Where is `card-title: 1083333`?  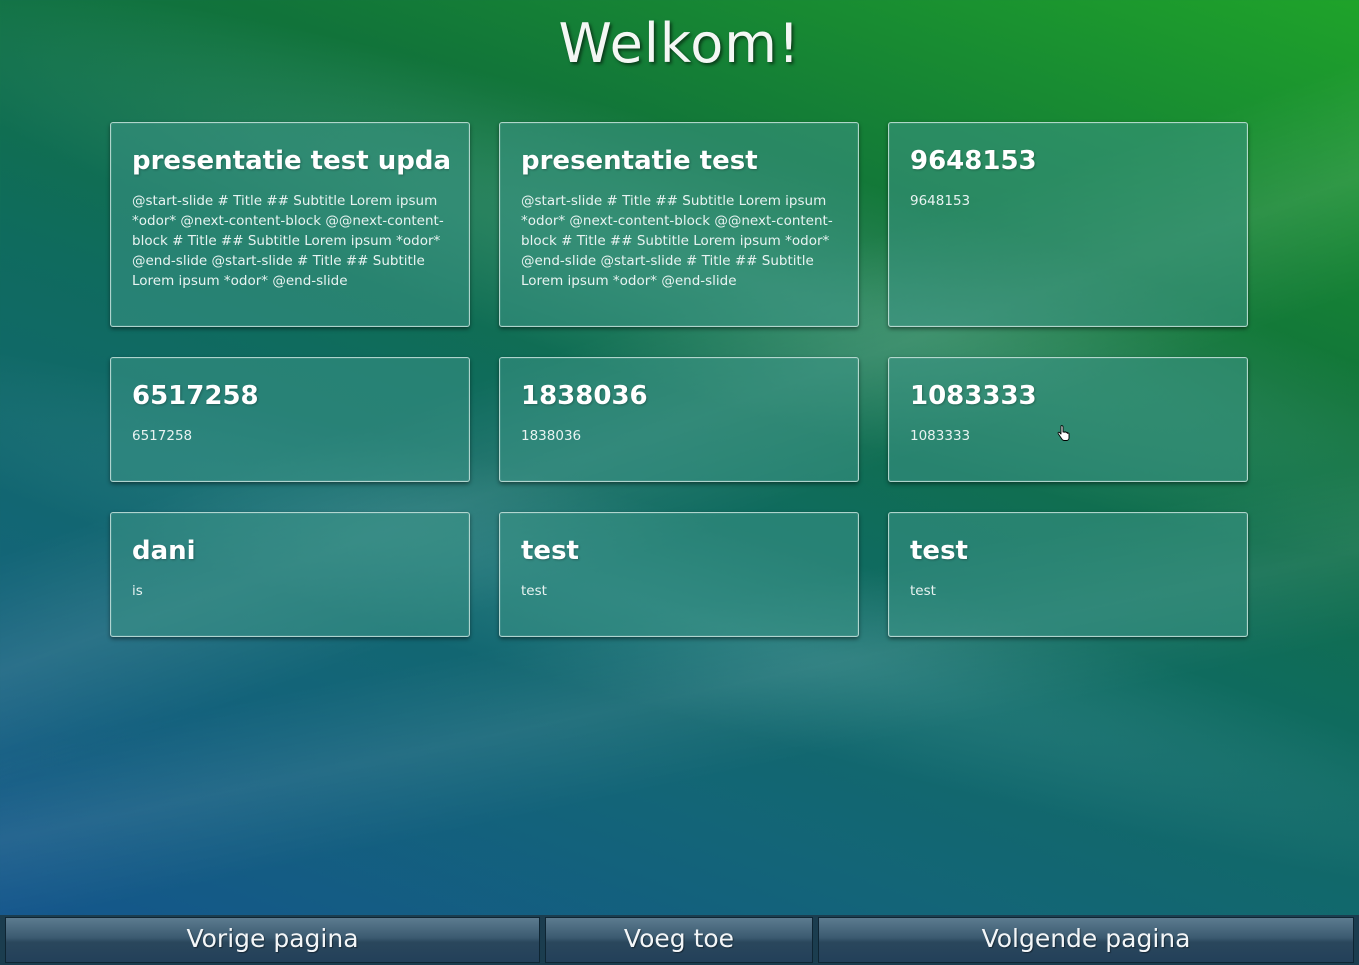
card-title: 1083333 is located at coordinates (973, 396).